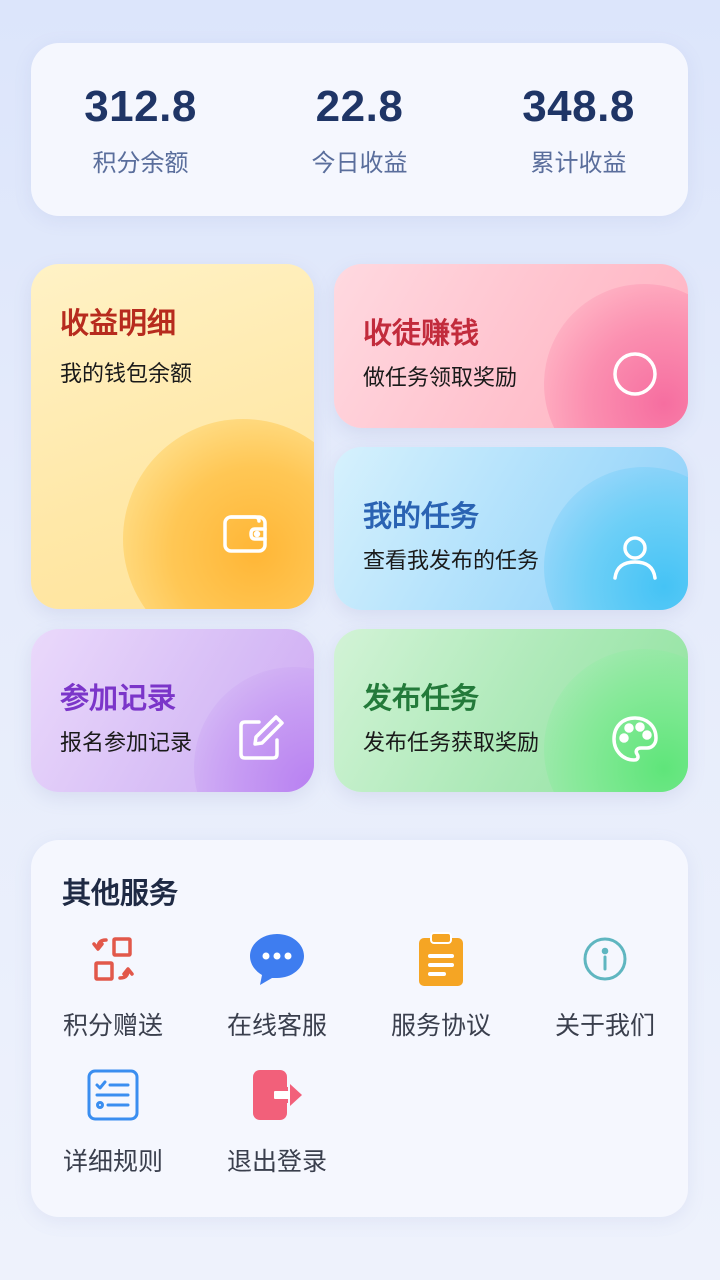  What do you see at coordinates (440, 377) in the screenshot?
I see `card-subtitle: 做任务领取奖励` at bounding box center [440, 377].